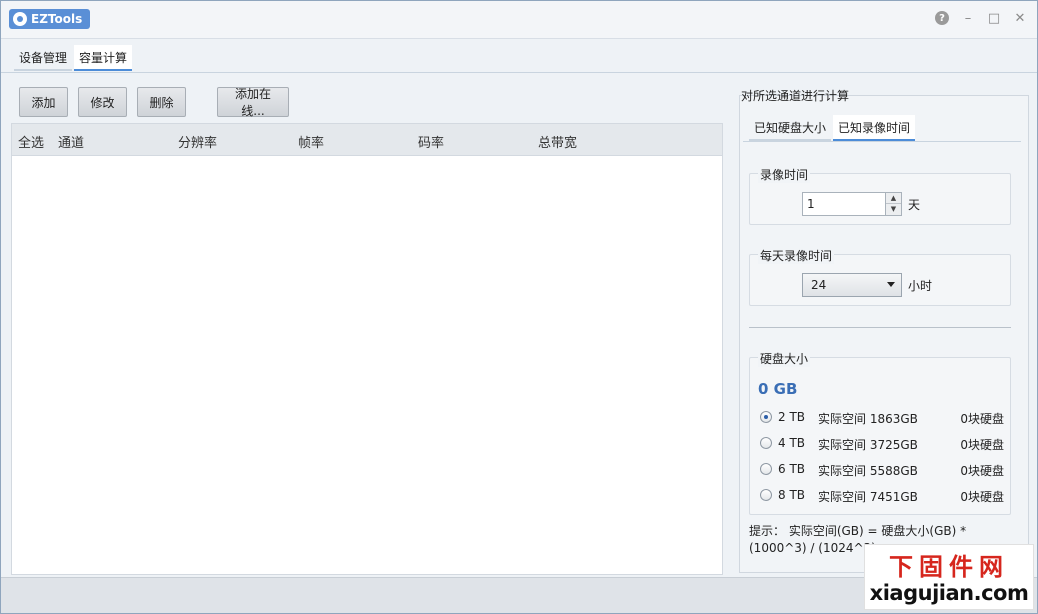 This screenshot has width=1038, height=614. I want to click on disk-size-label: 硬盘大小, so click(784, 358).